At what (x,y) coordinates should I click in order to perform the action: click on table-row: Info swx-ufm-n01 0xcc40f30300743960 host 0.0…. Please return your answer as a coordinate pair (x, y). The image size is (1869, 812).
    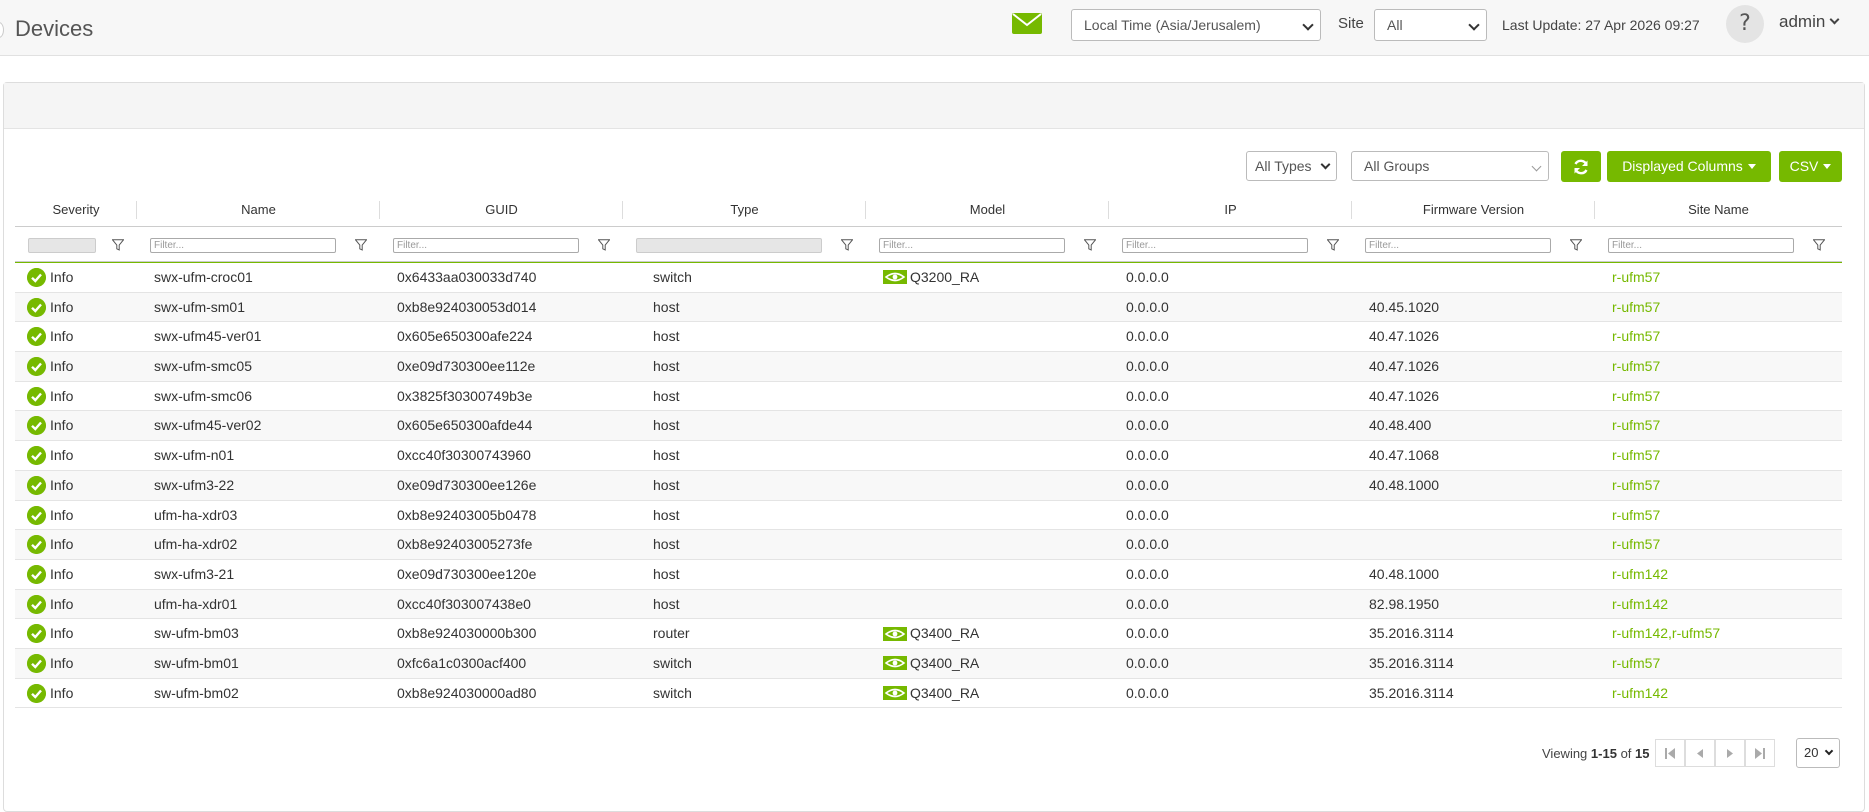
    Looking at the image, I should click on (928, 456).